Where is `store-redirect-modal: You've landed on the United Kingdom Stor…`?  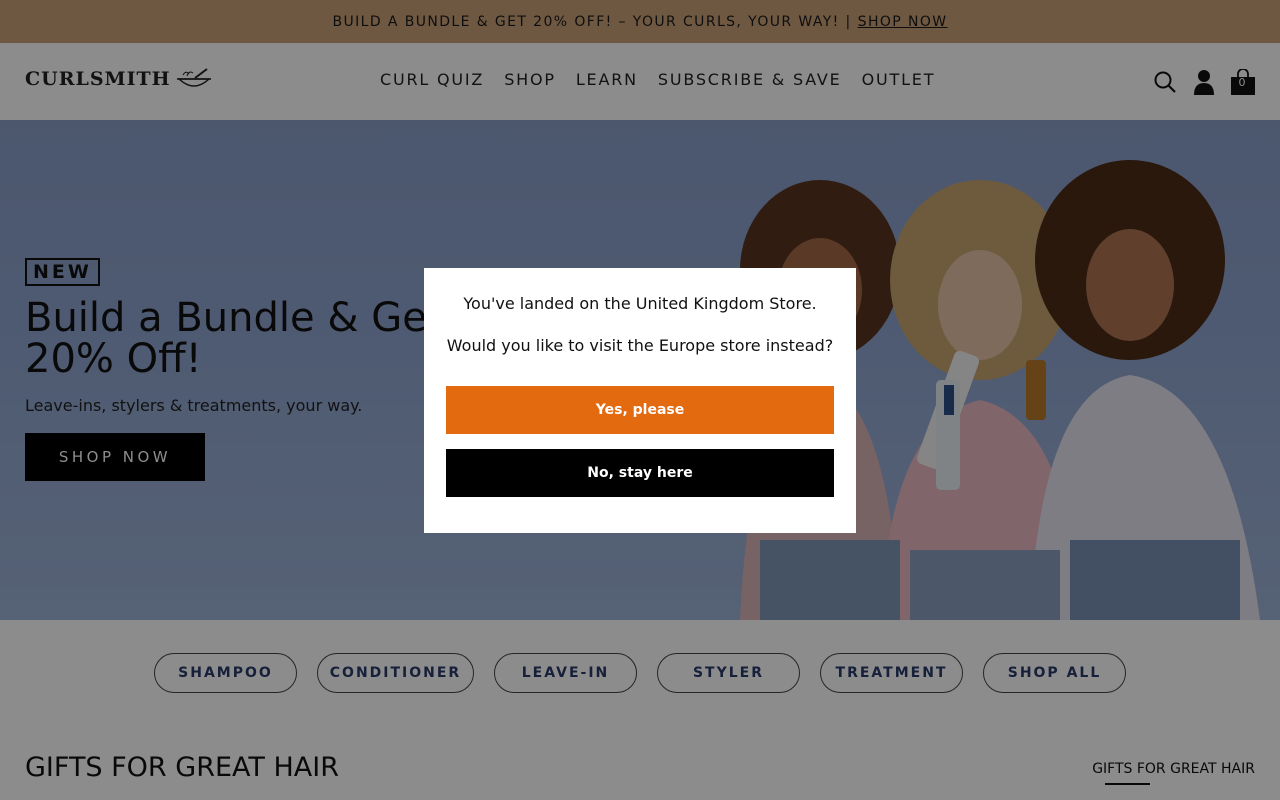
store-redirect-modal: You've landed on the United Kingdom Stor… is located at coordinates (640, 400).